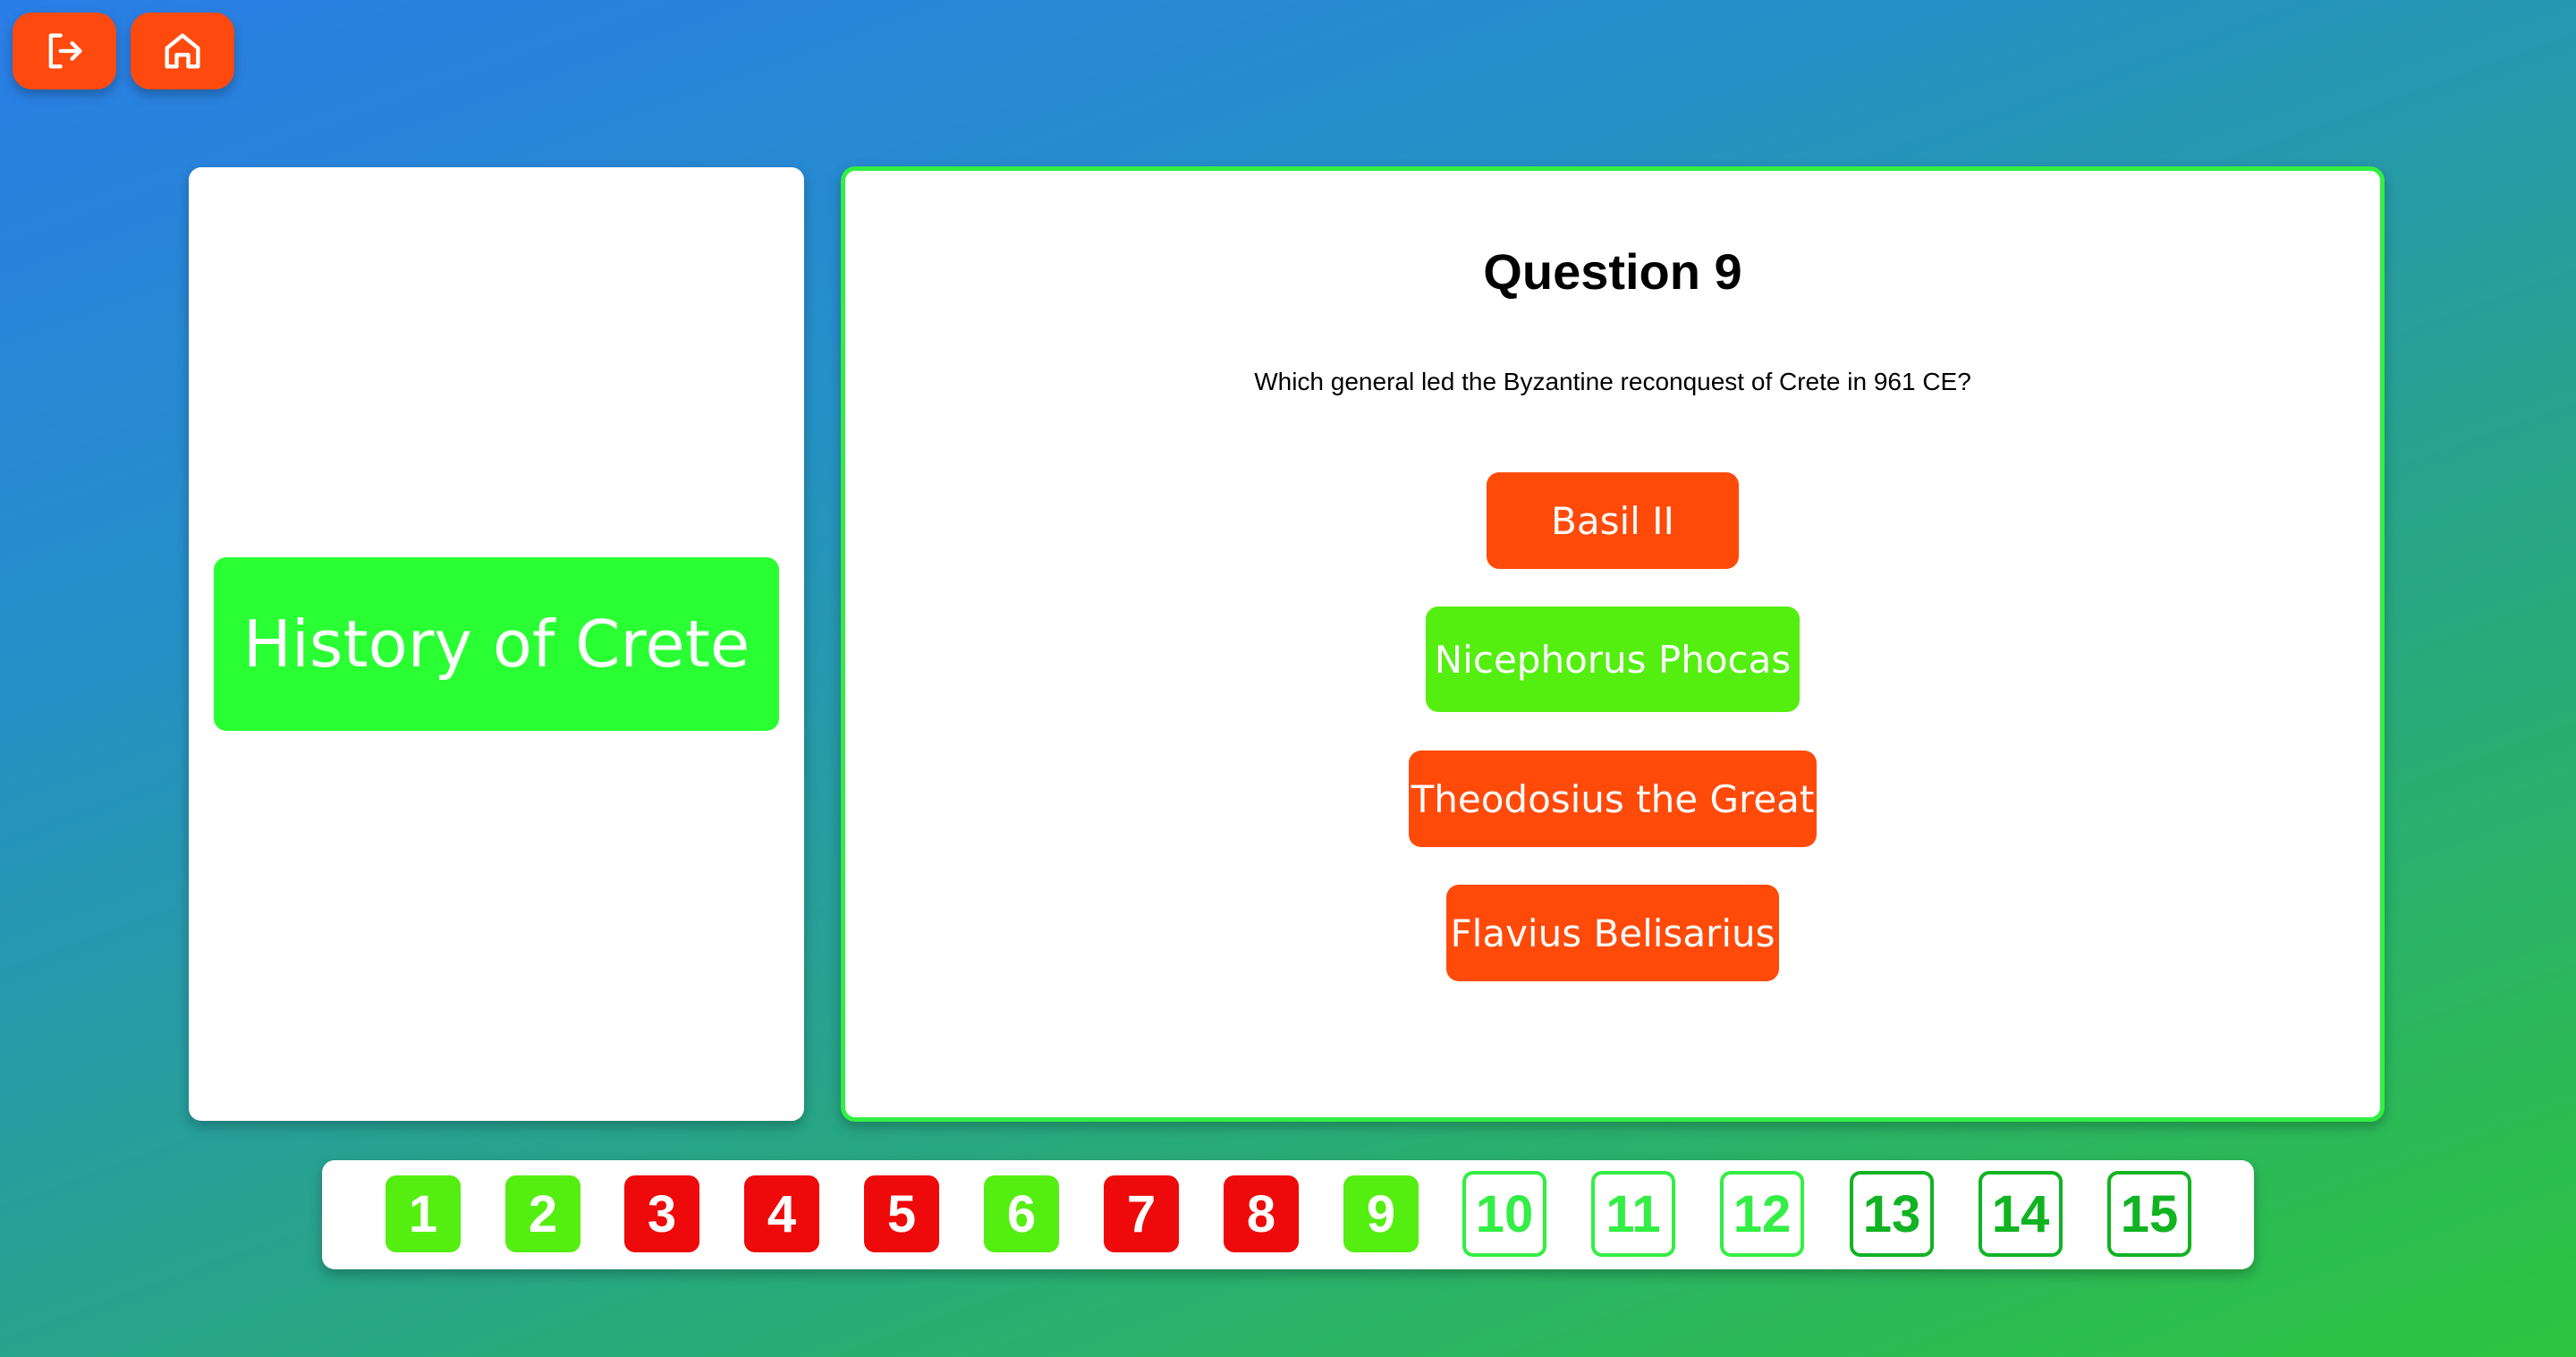  Describe the element at coordinates (2149, 1214) in the screenshot. I see `question-nav-15: 15` at that location.